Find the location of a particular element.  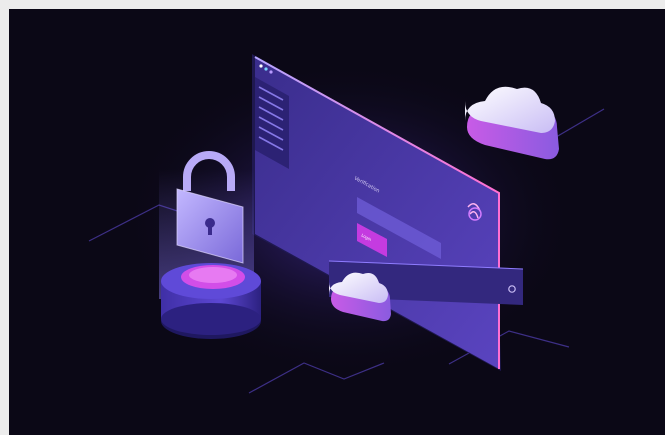

pedestal-bottom is located at coordinates (211, 319).